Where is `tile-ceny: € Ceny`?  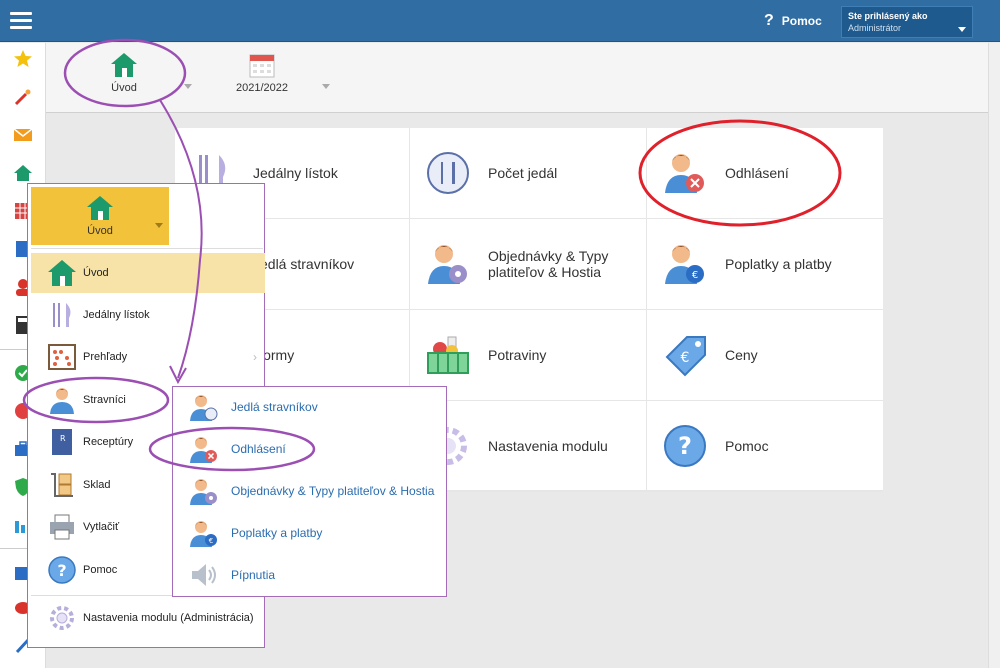 tile-ceny: € Ceny is located at coordinates (765, 355).